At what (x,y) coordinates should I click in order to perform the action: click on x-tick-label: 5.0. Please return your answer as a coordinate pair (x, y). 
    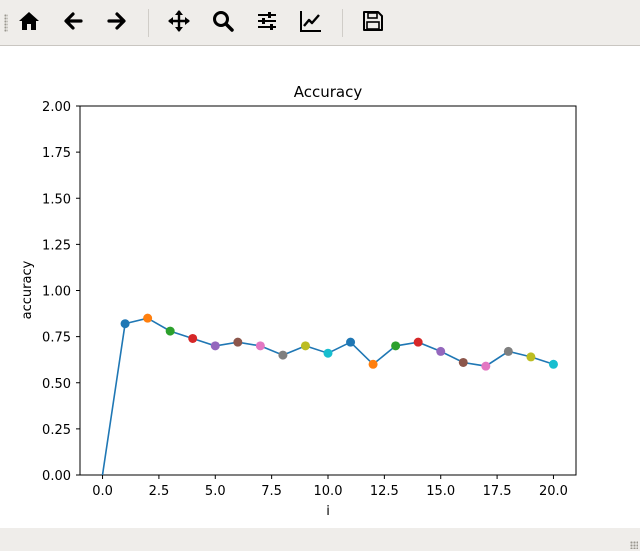
    Looking at the image, I should click on (215, 491).